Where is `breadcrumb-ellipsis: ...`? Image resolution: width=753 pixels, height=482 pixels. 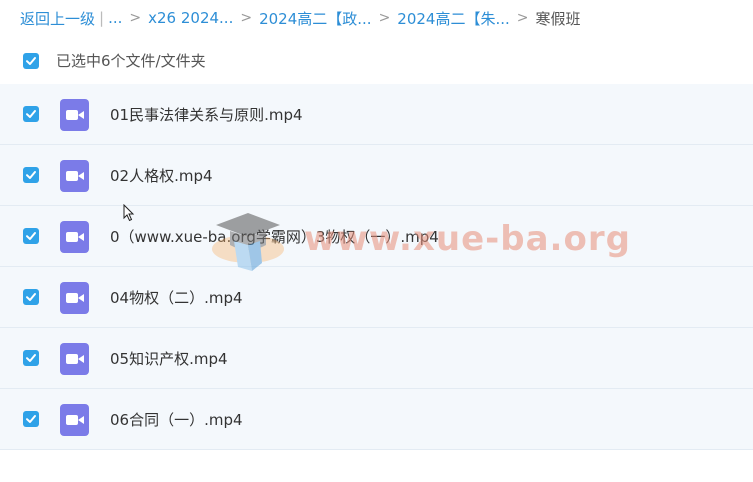
breadcrumb-ellipsis: ... is located at coordinates (115, 18).